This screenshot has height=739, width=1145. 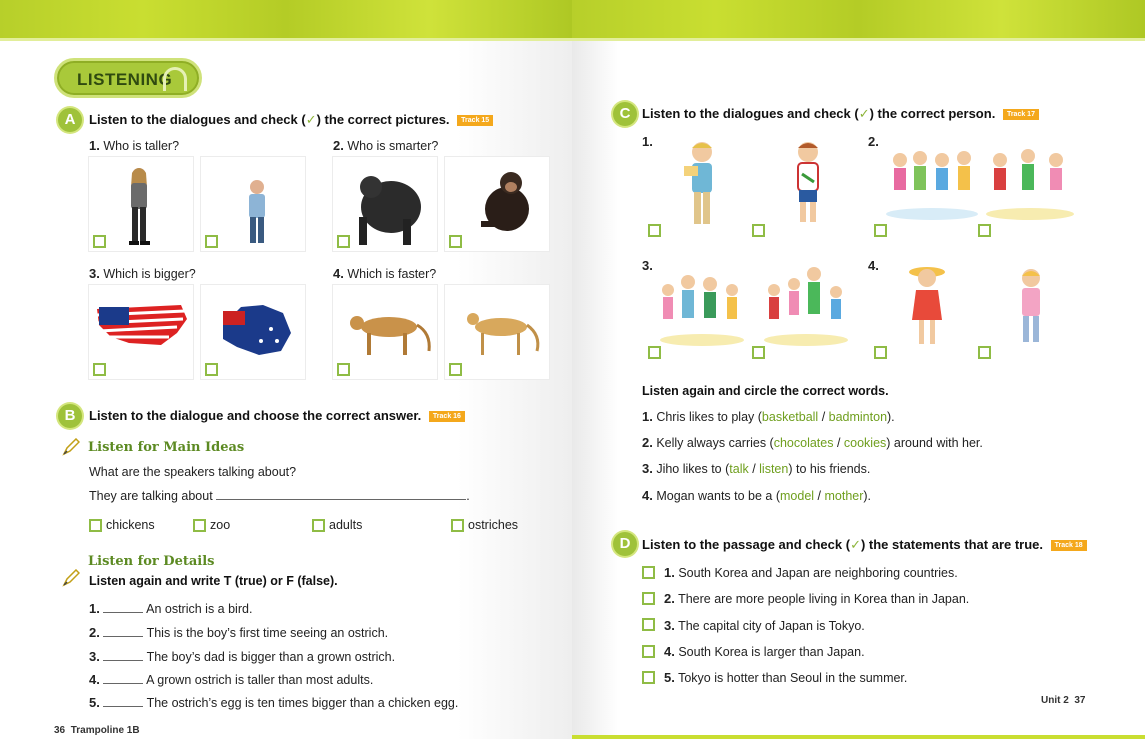 I want to click on left-footer: 36 Trampoline 1B, so click(x=97, y=730).